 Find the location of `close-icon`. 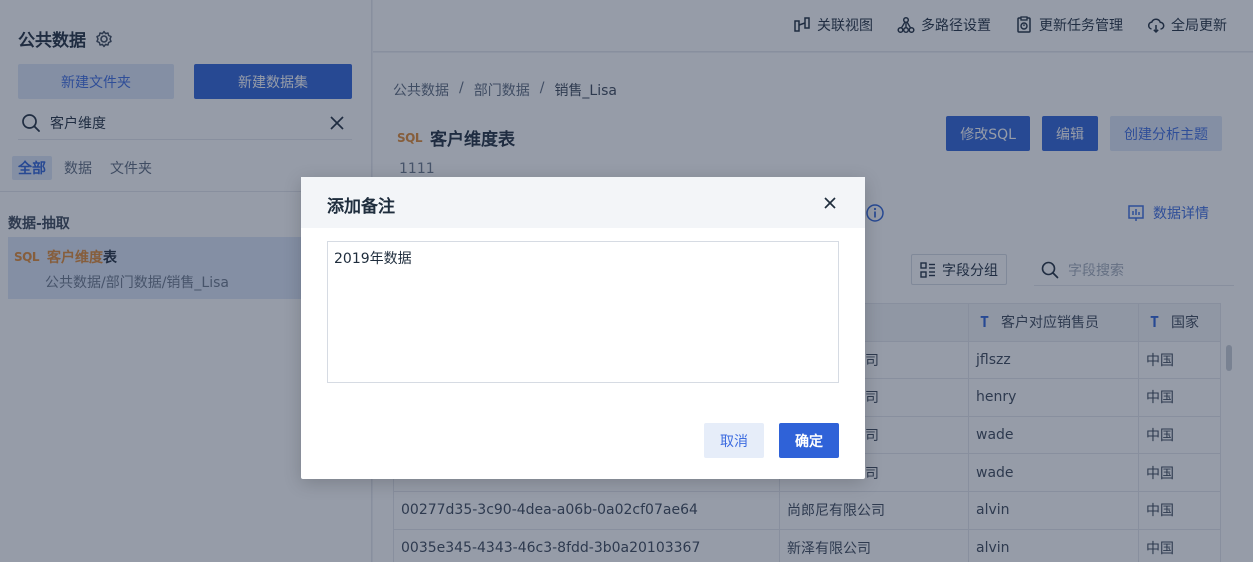

close-icon is located at coordinates (830, 203).